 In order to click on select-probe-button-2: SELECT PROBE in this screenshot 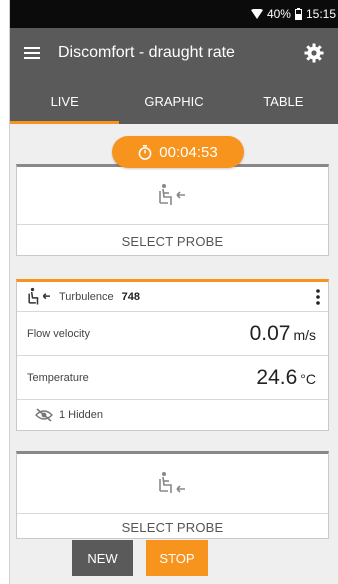, I will do `click(172, 527)`.